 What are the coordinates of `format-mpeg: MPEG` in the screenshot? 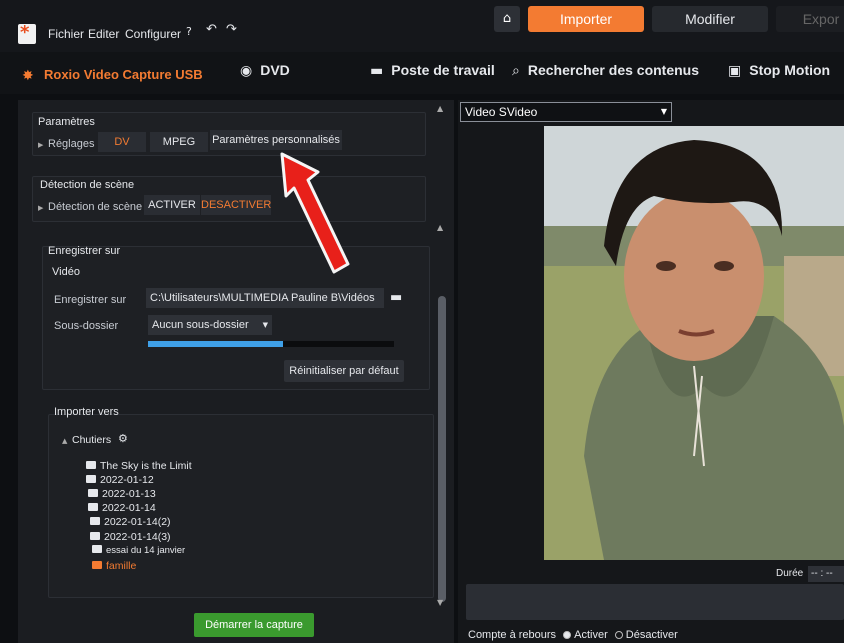 It's located at (179, 142).